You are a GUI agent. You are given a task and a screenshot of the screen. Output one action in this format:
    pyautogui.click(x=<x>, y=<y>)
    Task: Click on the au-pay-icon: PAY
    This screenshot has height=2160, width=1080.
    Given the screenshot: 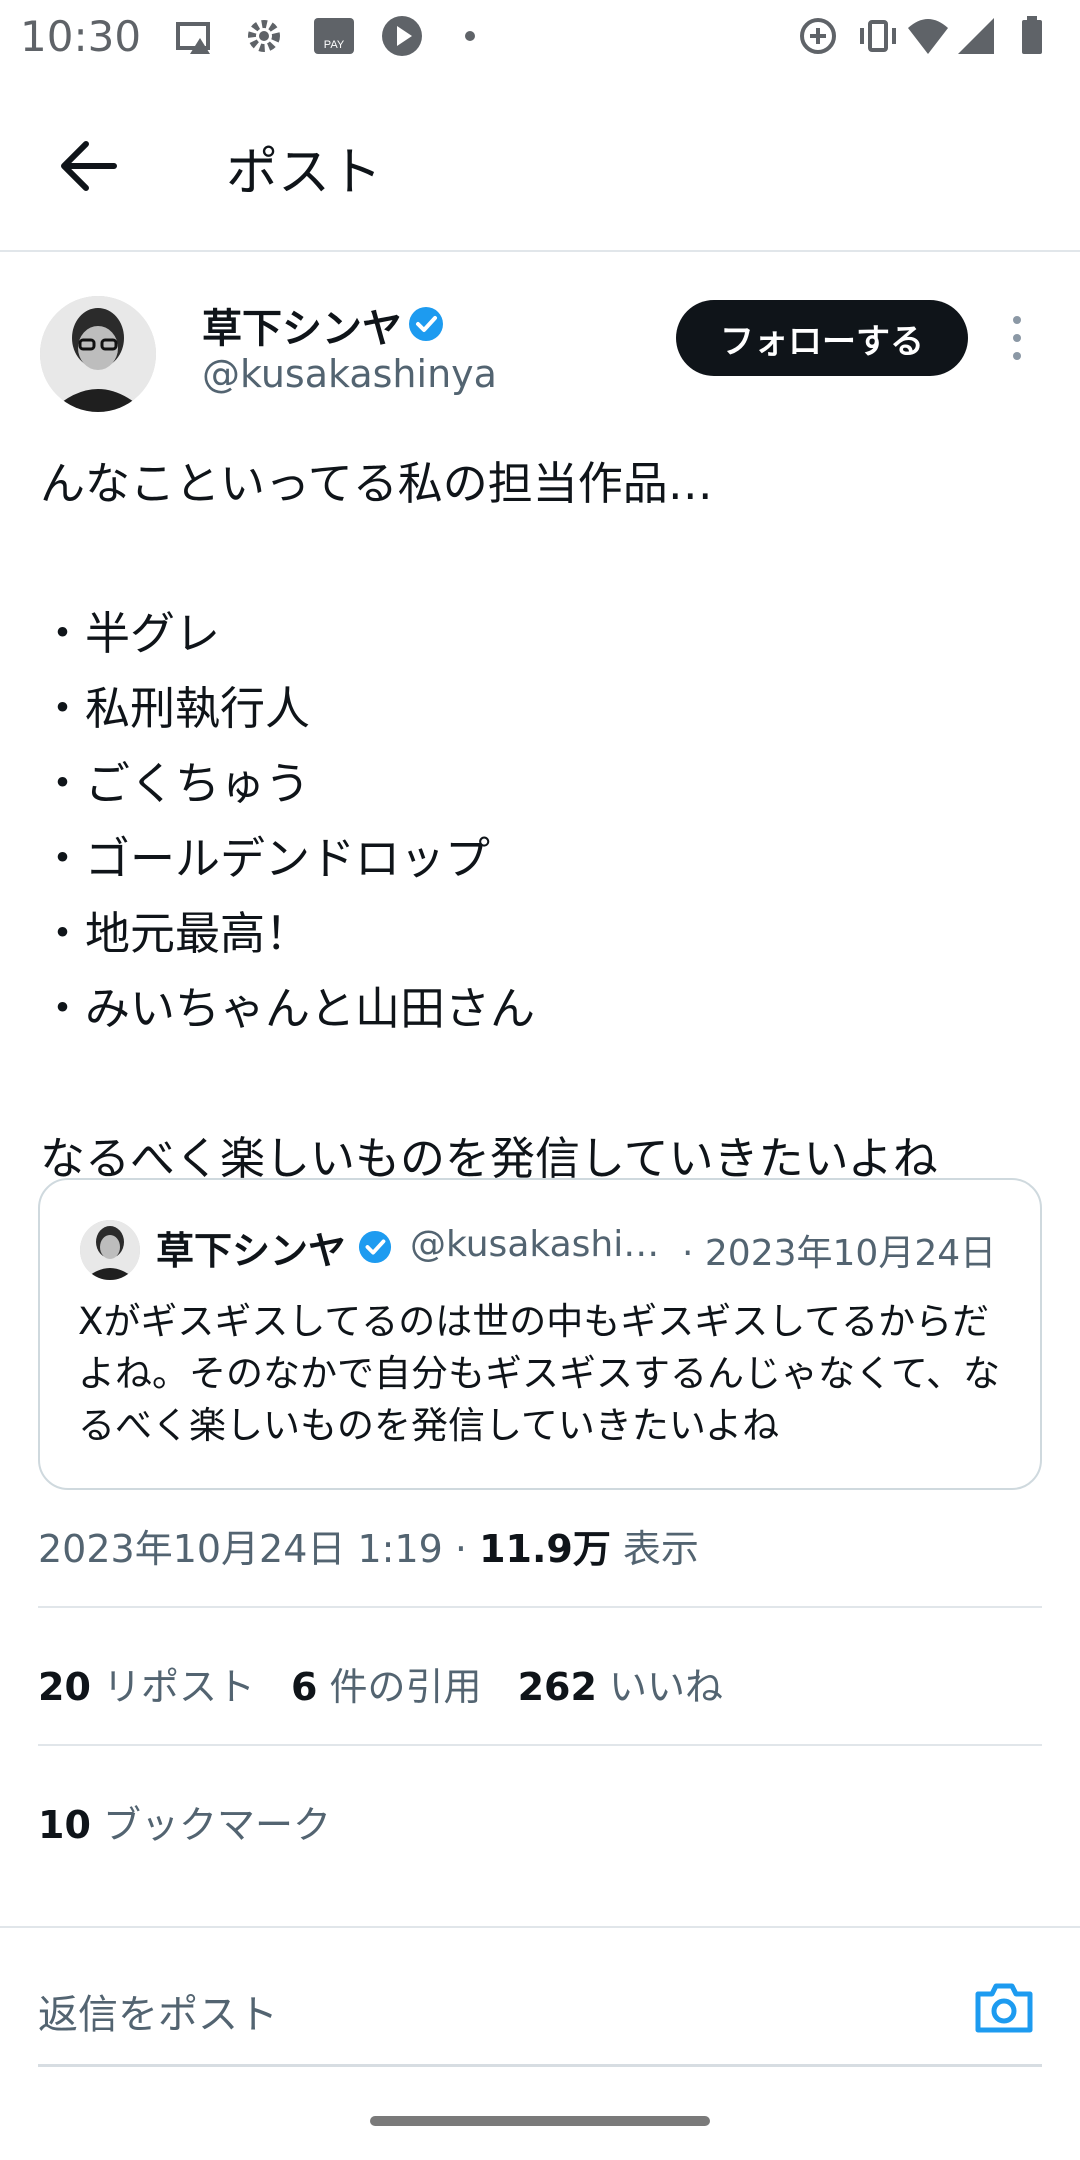 What is the action you would take?
    pyautogui.click(x=334, y=36)
    